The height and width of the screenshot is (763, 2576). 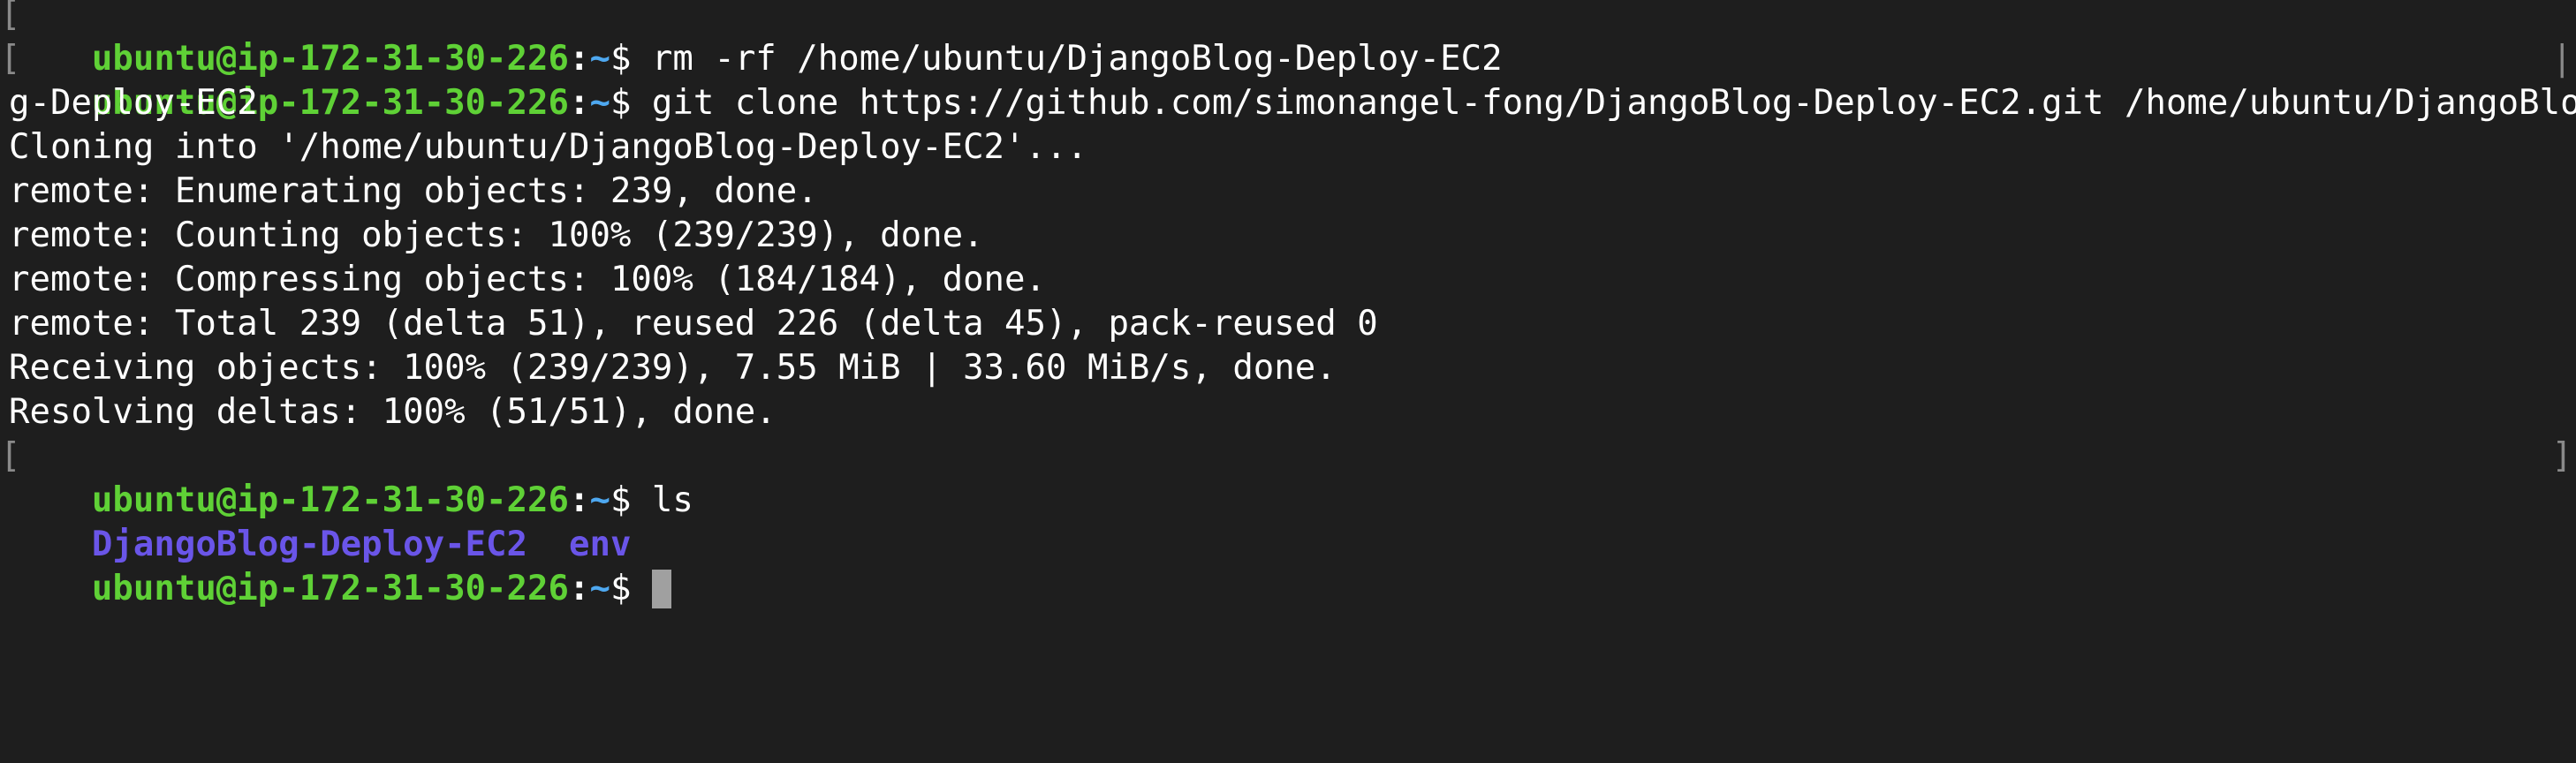 What do you see at coordinates (1293, 521) in the screenshot?
I see `terminal-listing-line: DjangoBlog-Deploy-EC2 env` at bounding box center [1293, 521].